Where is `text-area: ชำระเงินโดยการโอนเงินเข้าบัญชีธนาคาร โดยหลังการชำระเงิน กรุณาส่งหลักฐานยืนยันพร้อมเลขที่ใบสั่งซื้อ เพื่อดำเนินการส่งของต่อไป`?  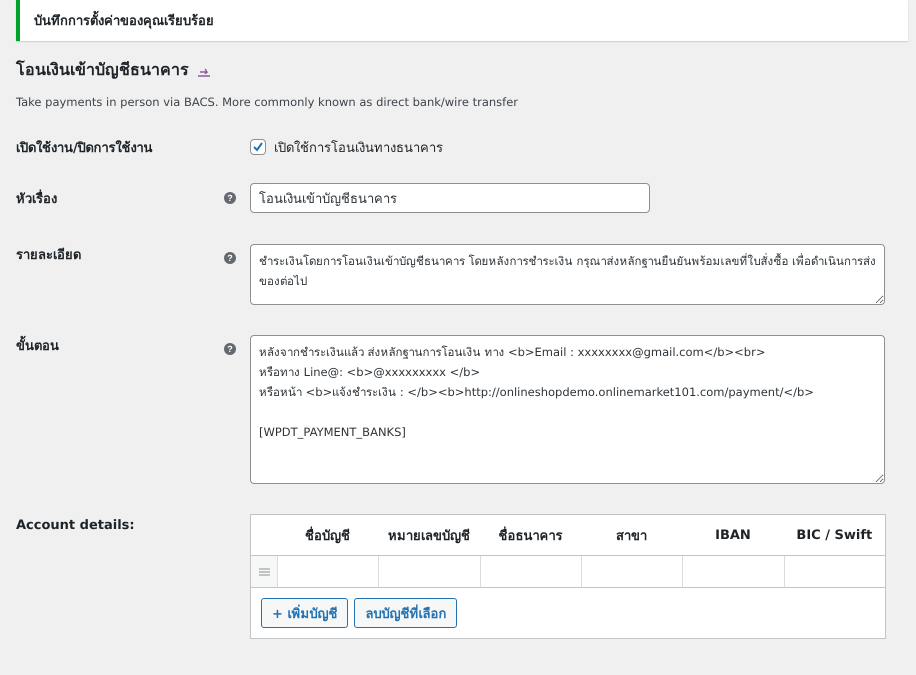 text-area: ชำระเงินโดยการโอนเงินเข้าบัญชีธนาคาร โดยหลังการชำระเงิน กรุณาส่งหลักฐานยืนยันพร้อมเลขที่ใบสั่งซื้อ เพื่อดำเนินการส่งของต่อไป is located at coordinates (567, 274).